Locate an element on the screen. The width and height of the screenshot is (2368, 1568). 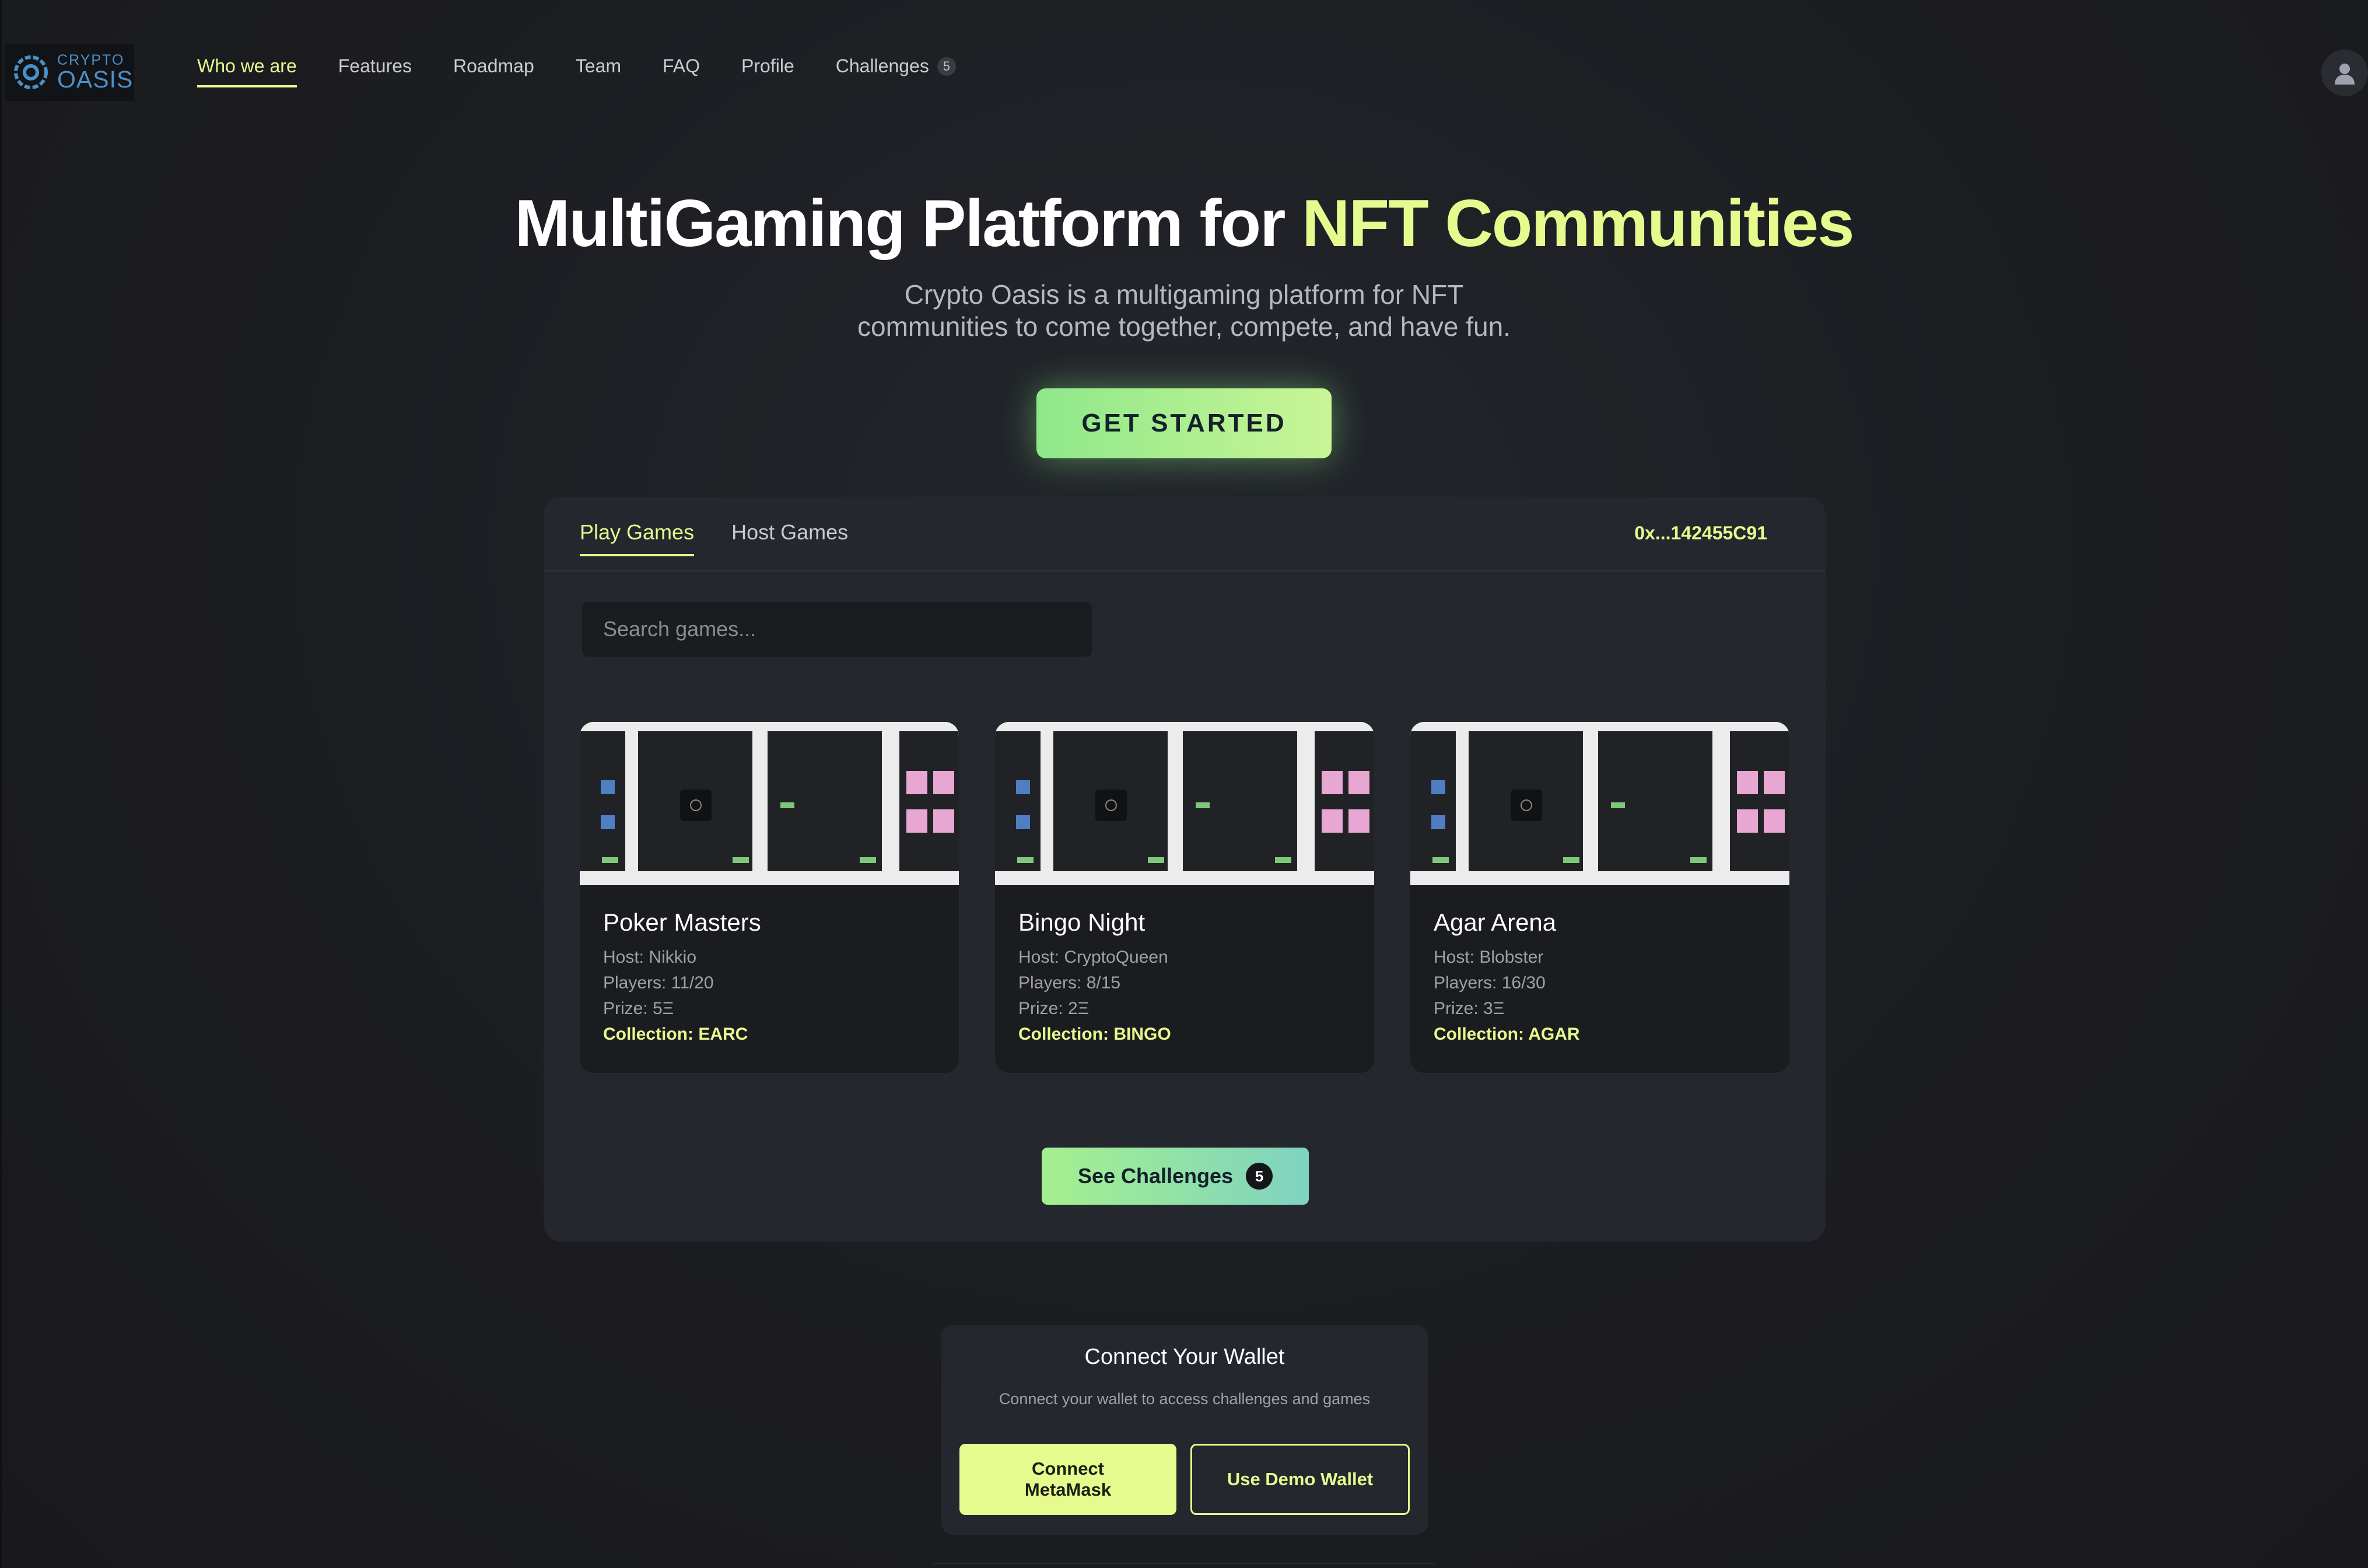
nav-who-we-are: Who we are is located at coordinates (247, 71).